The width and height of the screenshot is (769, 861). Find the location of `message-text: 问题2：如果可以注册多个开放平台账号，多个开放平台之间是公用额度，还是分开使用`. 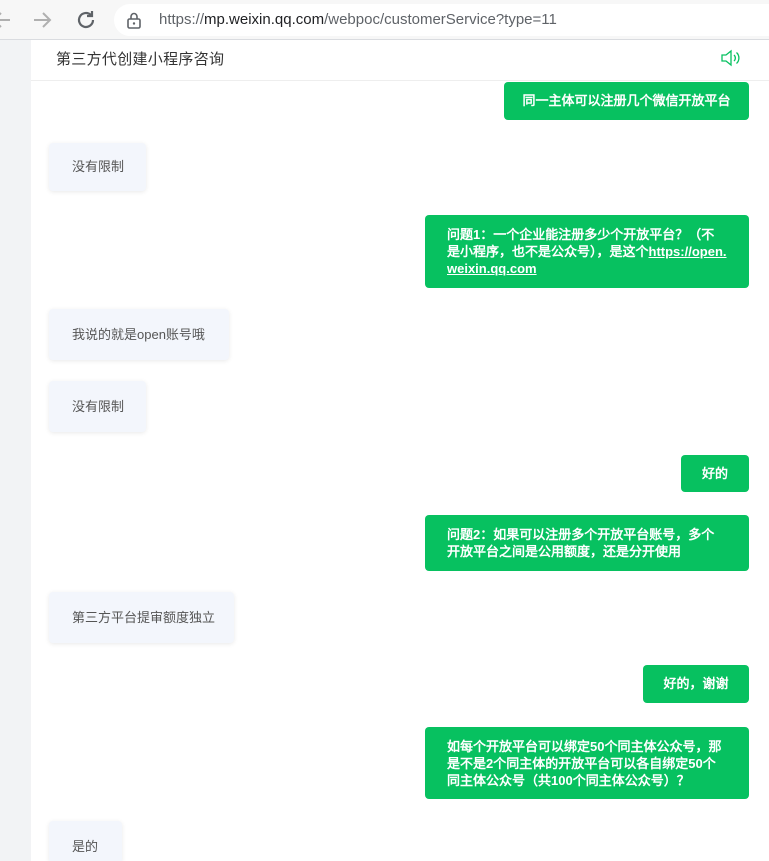

message-text: 问题2：如果可以注册多个开放平台账号，多个开放平台之间是公用额度，还是分开使用 is located at coordinates (581, 543).